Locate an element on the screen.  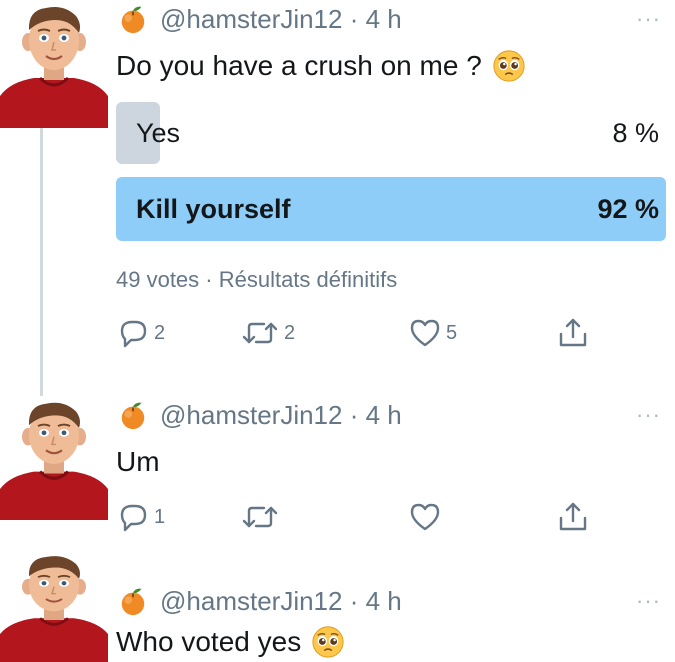
reply-button: 2 is located at coordinates (140, 333).